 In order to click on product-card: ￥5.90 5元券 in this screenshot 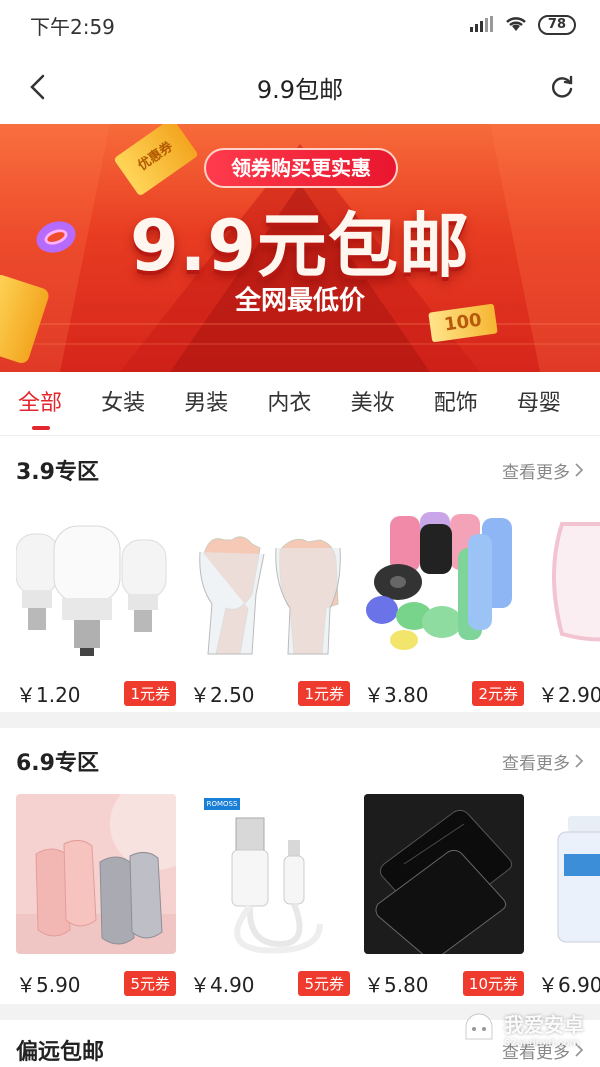, I will do `click(96, 899)`.